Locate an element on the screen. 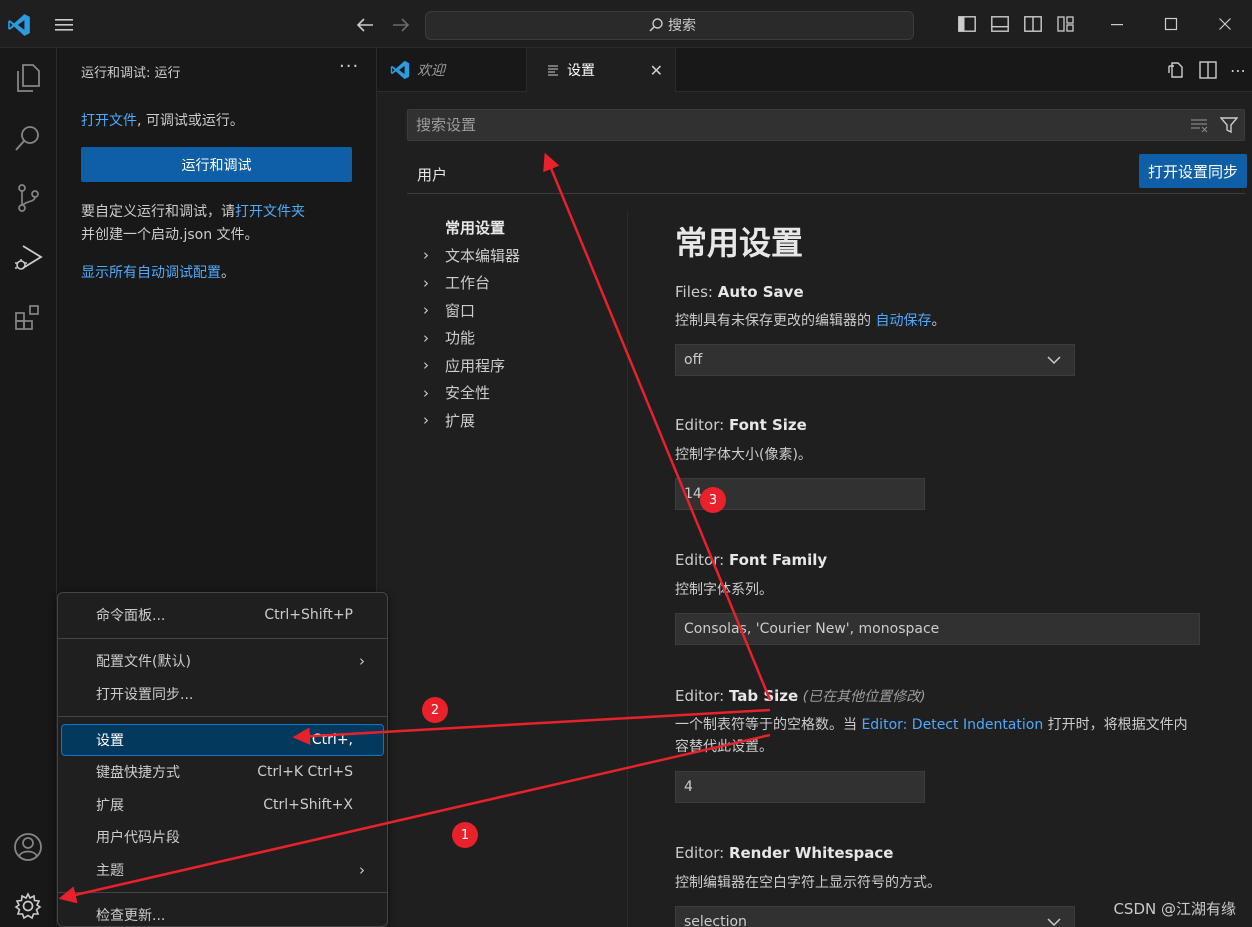  toc-item: › 工作台 is located at coordinates (522, 283).